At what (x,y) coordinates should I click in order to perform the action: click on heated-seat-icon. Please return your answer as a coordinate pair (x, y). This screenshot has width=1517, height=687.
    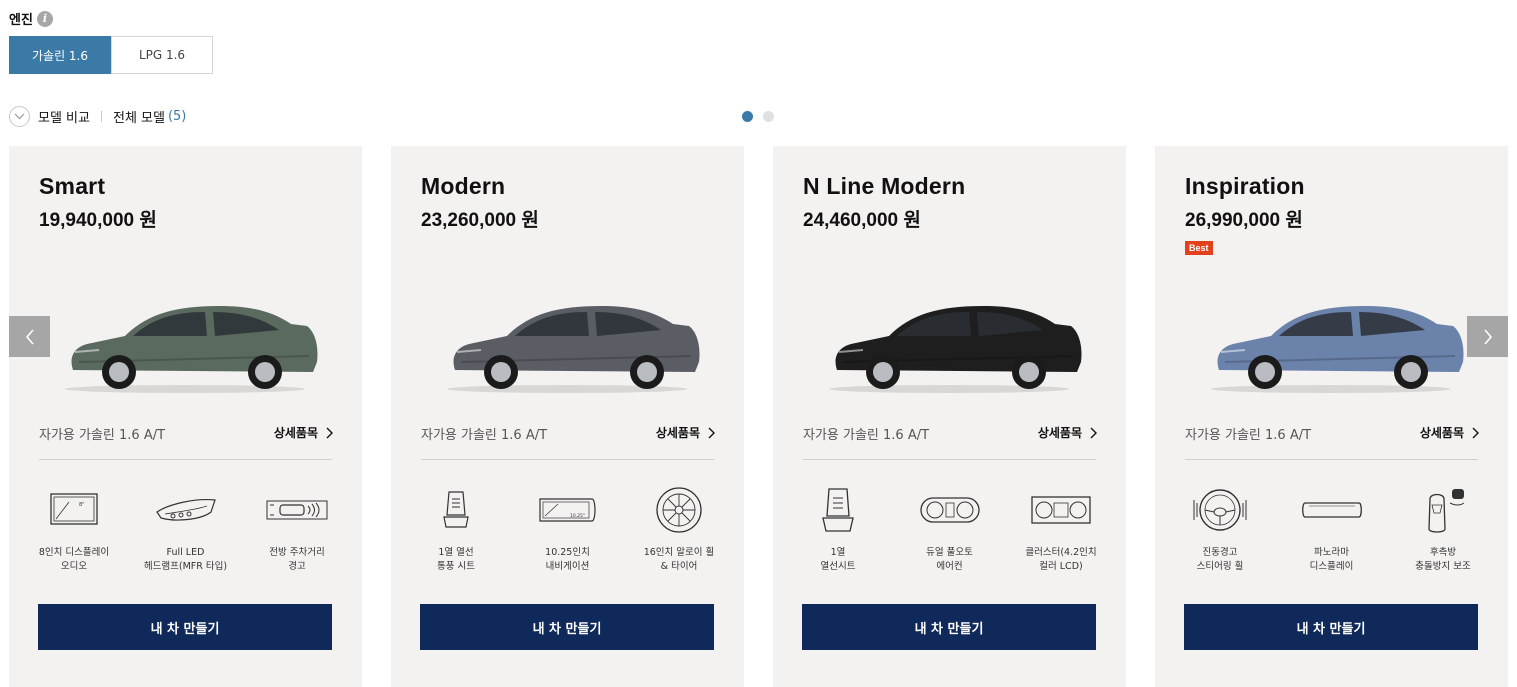
    Looking at the image, I should click on (456, 510).